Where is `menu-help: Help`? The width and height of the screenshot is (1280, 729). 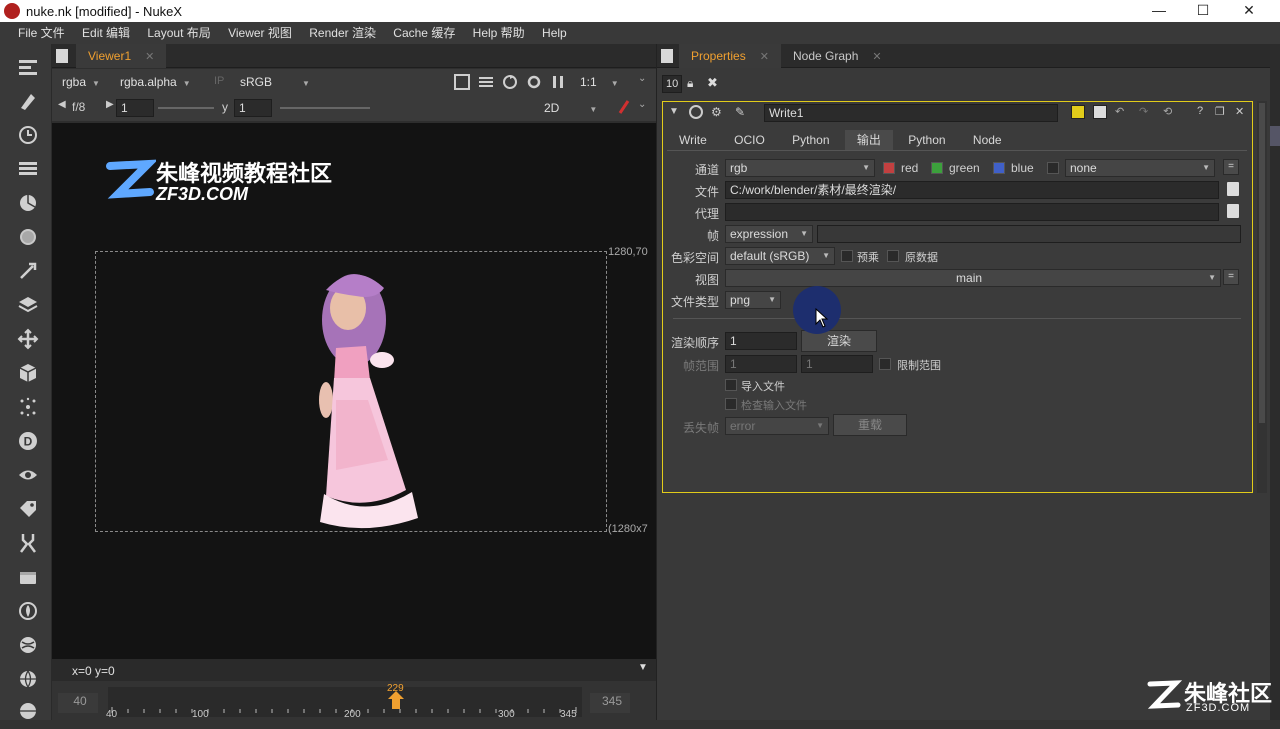
menu-help: Help is located at coordinates (554, 33).